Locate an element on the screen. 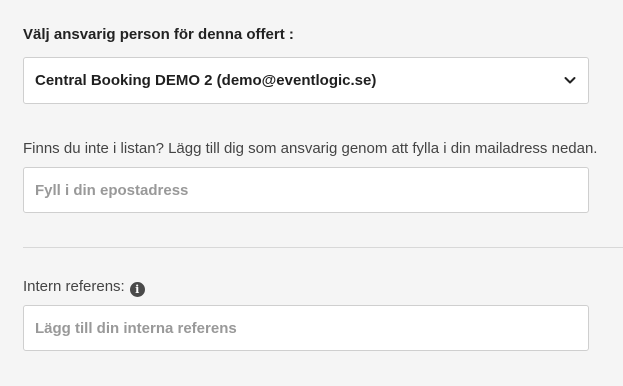 This screenshot has height=386, width=623. email-field is located at coordinates (306, 190).